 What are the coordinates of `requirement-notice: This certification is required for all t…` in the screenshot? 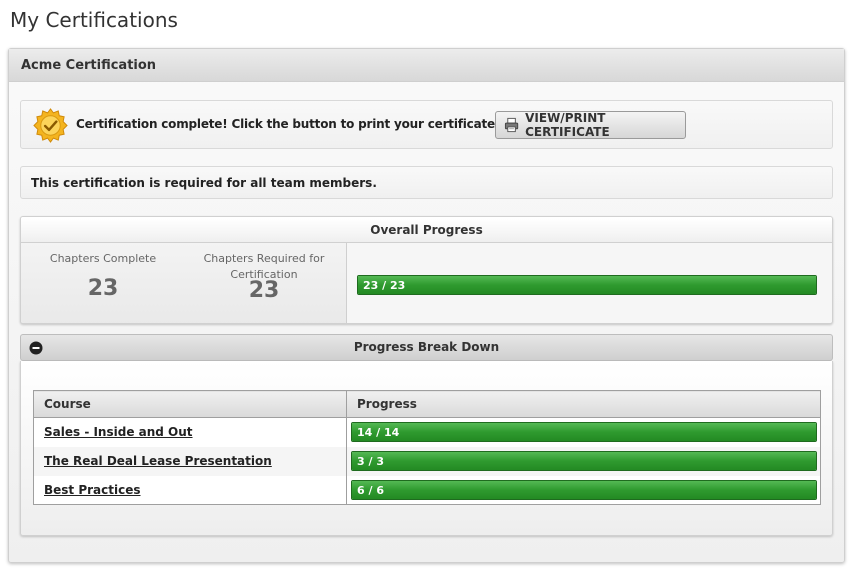 It's located at (426, 182).